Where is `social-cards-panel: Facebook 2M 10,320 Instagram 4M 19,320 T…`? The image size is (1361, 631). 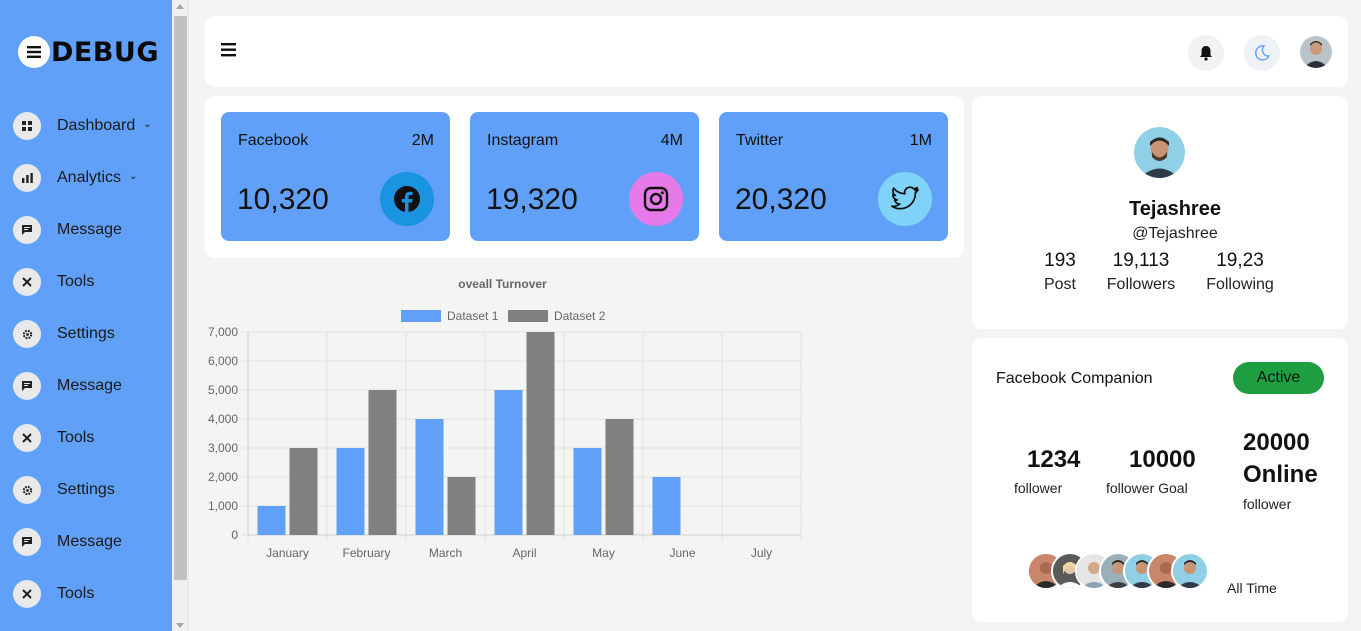 social-cards-panel: Facebook 2M 10,320 Instagram 4M 19,320 T… is located at coordinates (584, 177).